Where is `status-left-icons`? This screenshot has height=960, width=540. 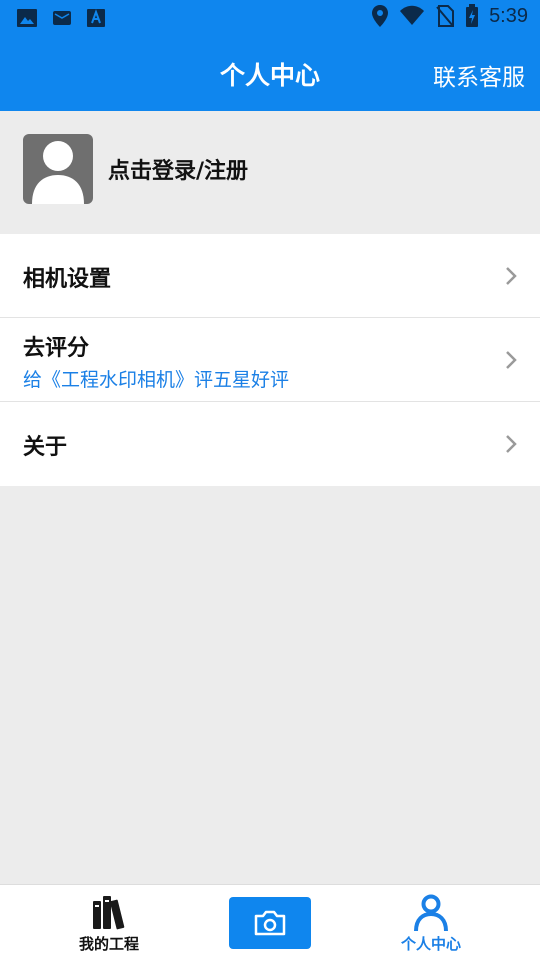 status-left-icons is located at coordinates (61, 18).